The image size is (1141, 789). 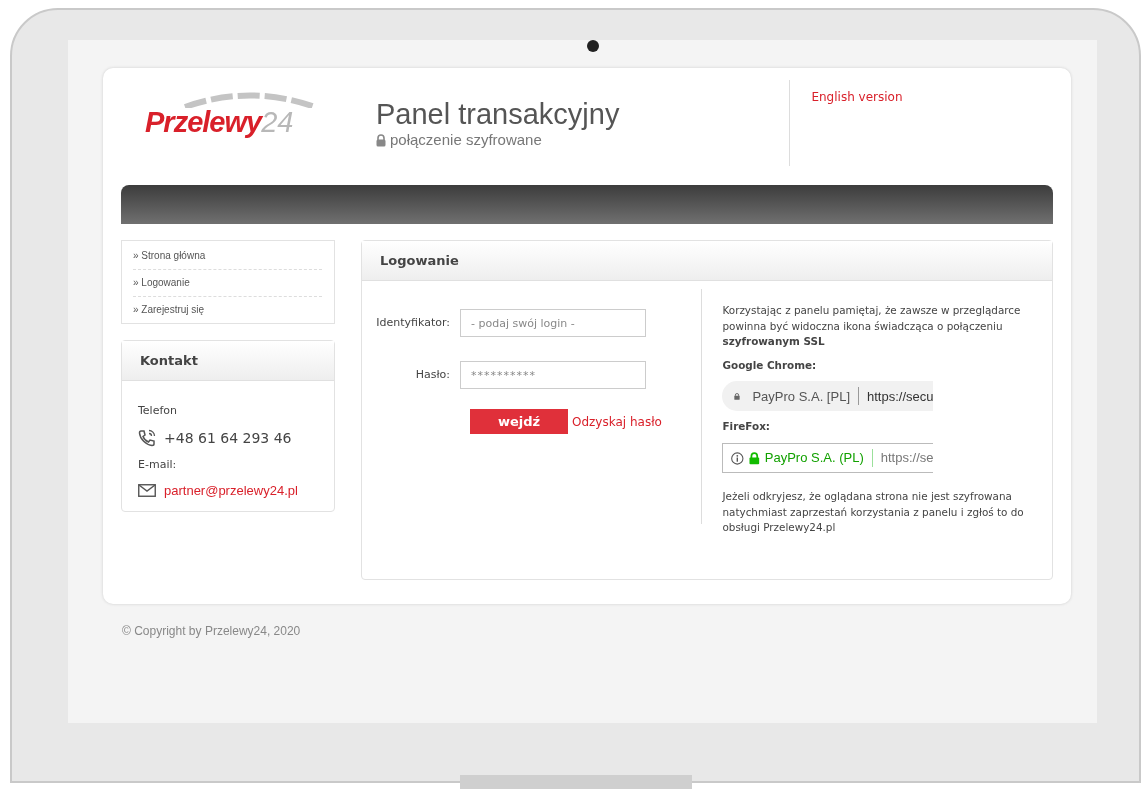 What do you see at coordinates (231, 491) in the screenshot?
I see `email-link: partner@przelewy24.pl` at bounding box center [231, 491].